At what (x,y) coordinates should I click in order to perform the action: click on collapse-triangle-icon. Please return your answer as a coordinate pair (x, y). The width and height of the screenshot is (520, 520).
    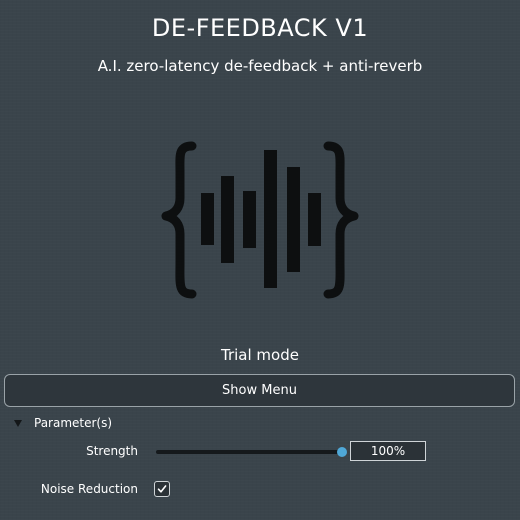
    Looking at the image, I should click on (18, 423).